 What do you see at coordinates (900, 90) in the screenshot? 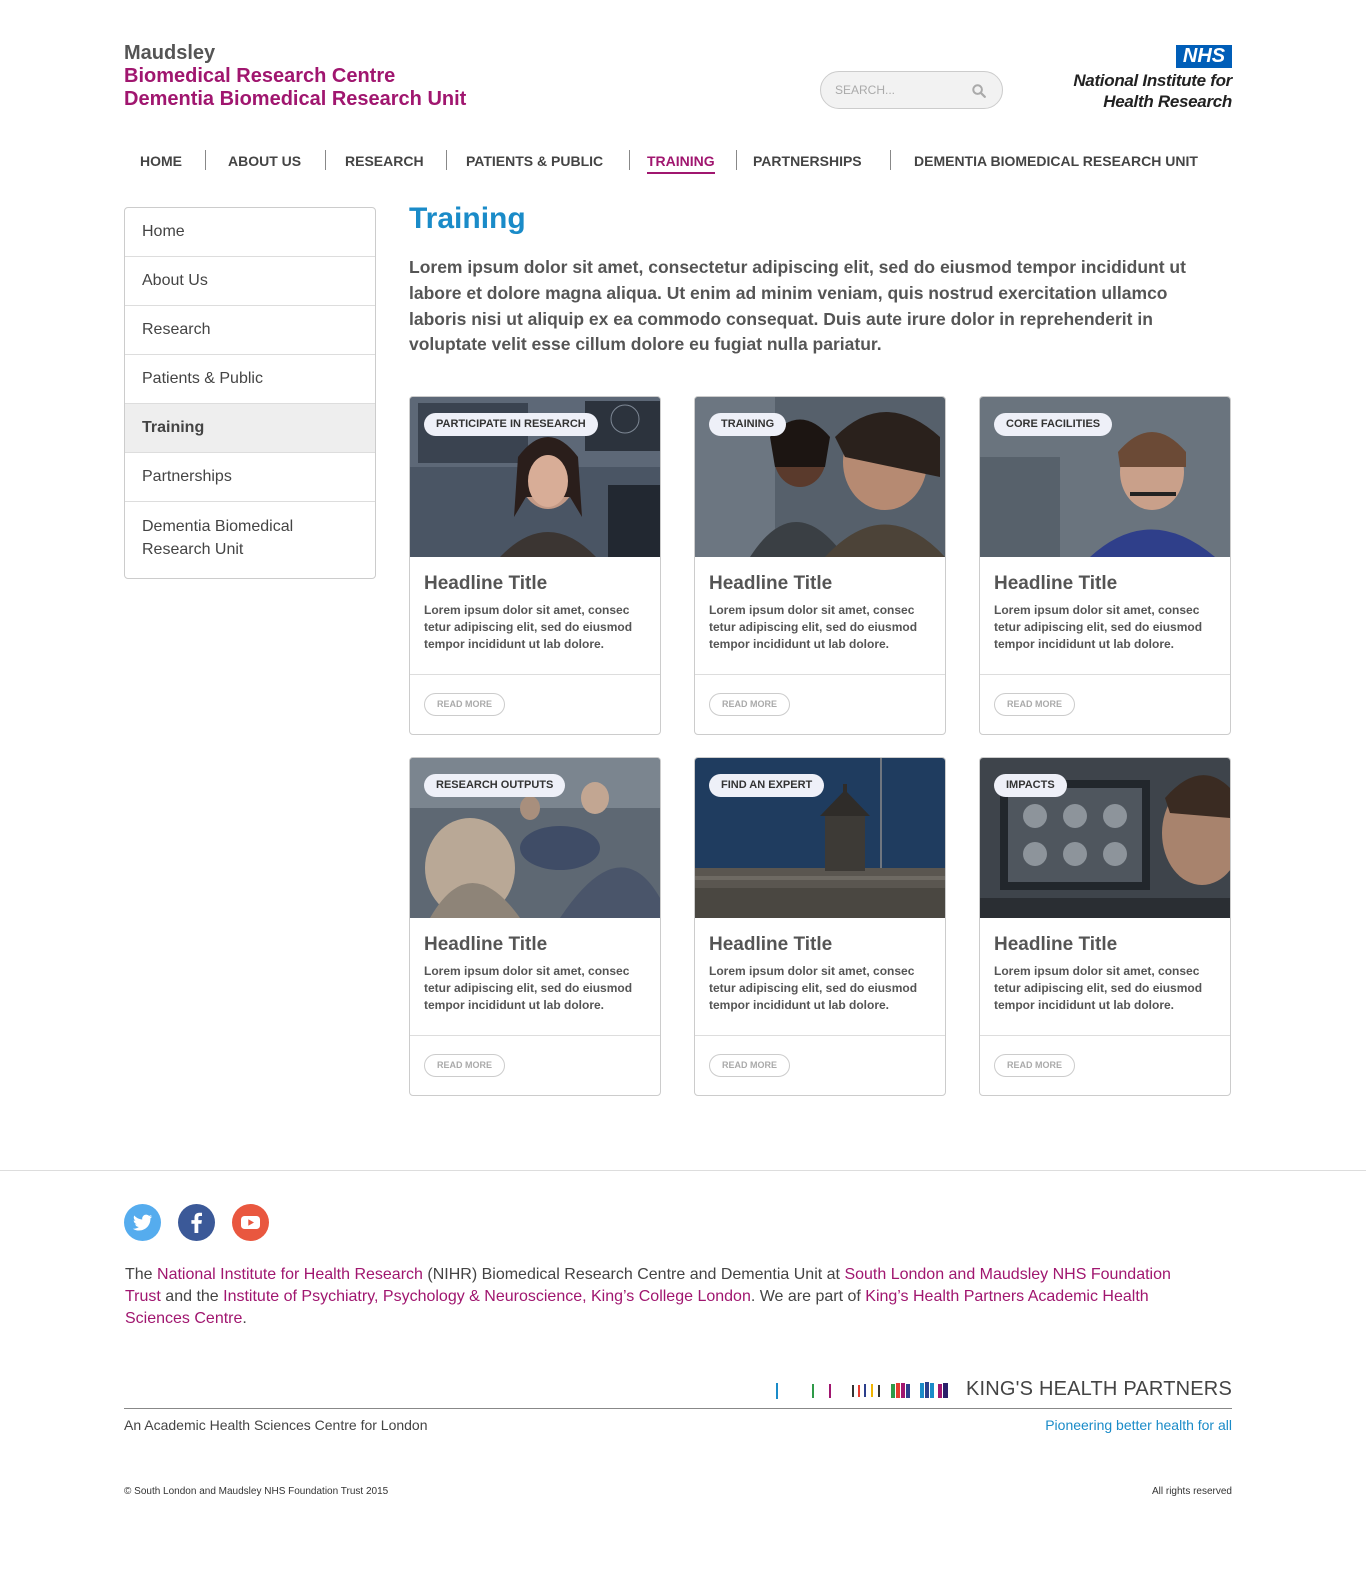
I see `search-input` at bounding box center [900, 90].